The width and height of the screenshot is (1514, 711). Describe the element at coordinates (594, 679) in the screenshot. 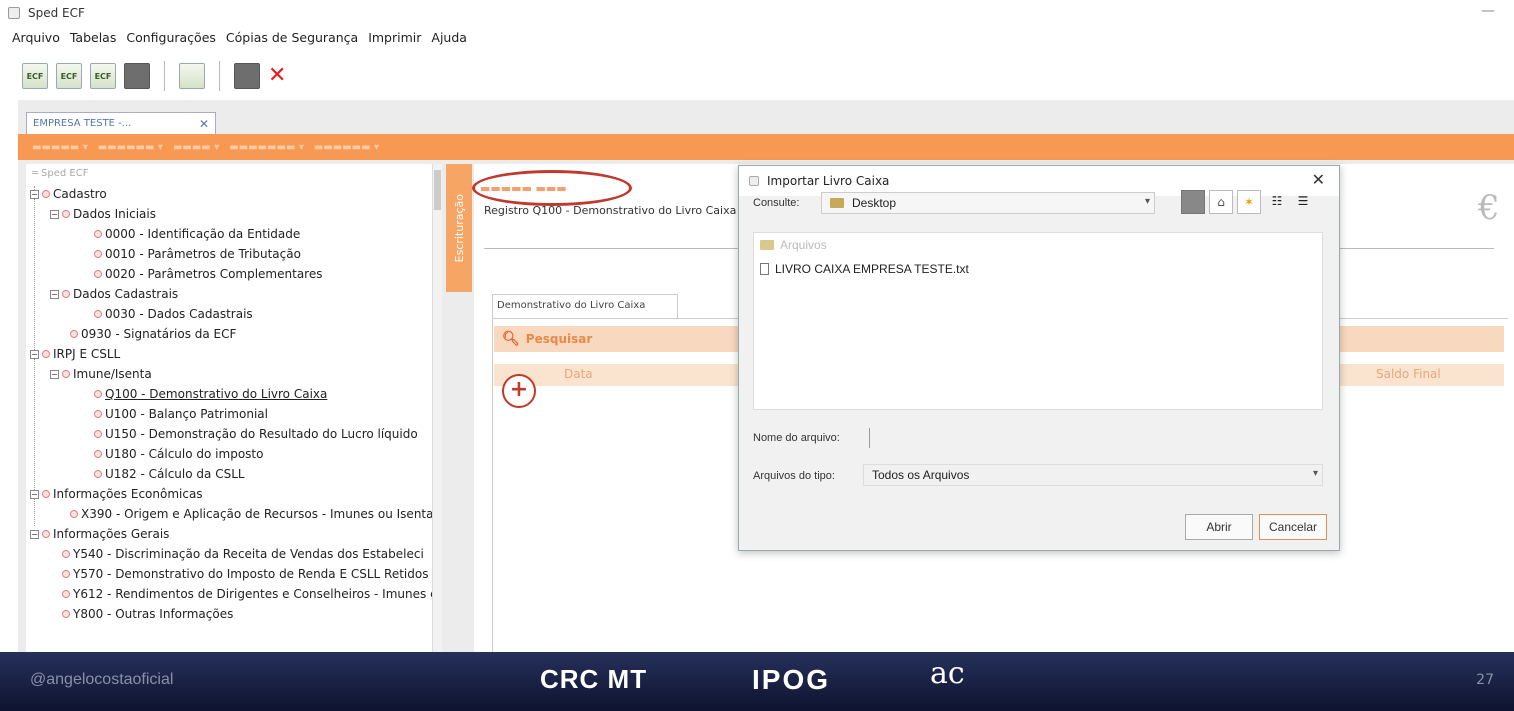

I see `crcmt-logo: CRC MT` at that location.